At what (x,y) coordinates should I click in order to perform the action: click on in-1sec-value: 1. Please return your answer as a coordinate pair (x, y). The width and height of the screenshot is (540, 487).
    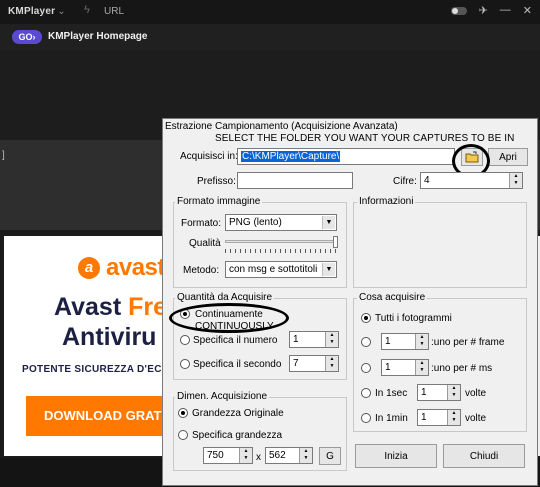
    Looking at the image, I should click on (424, 392).